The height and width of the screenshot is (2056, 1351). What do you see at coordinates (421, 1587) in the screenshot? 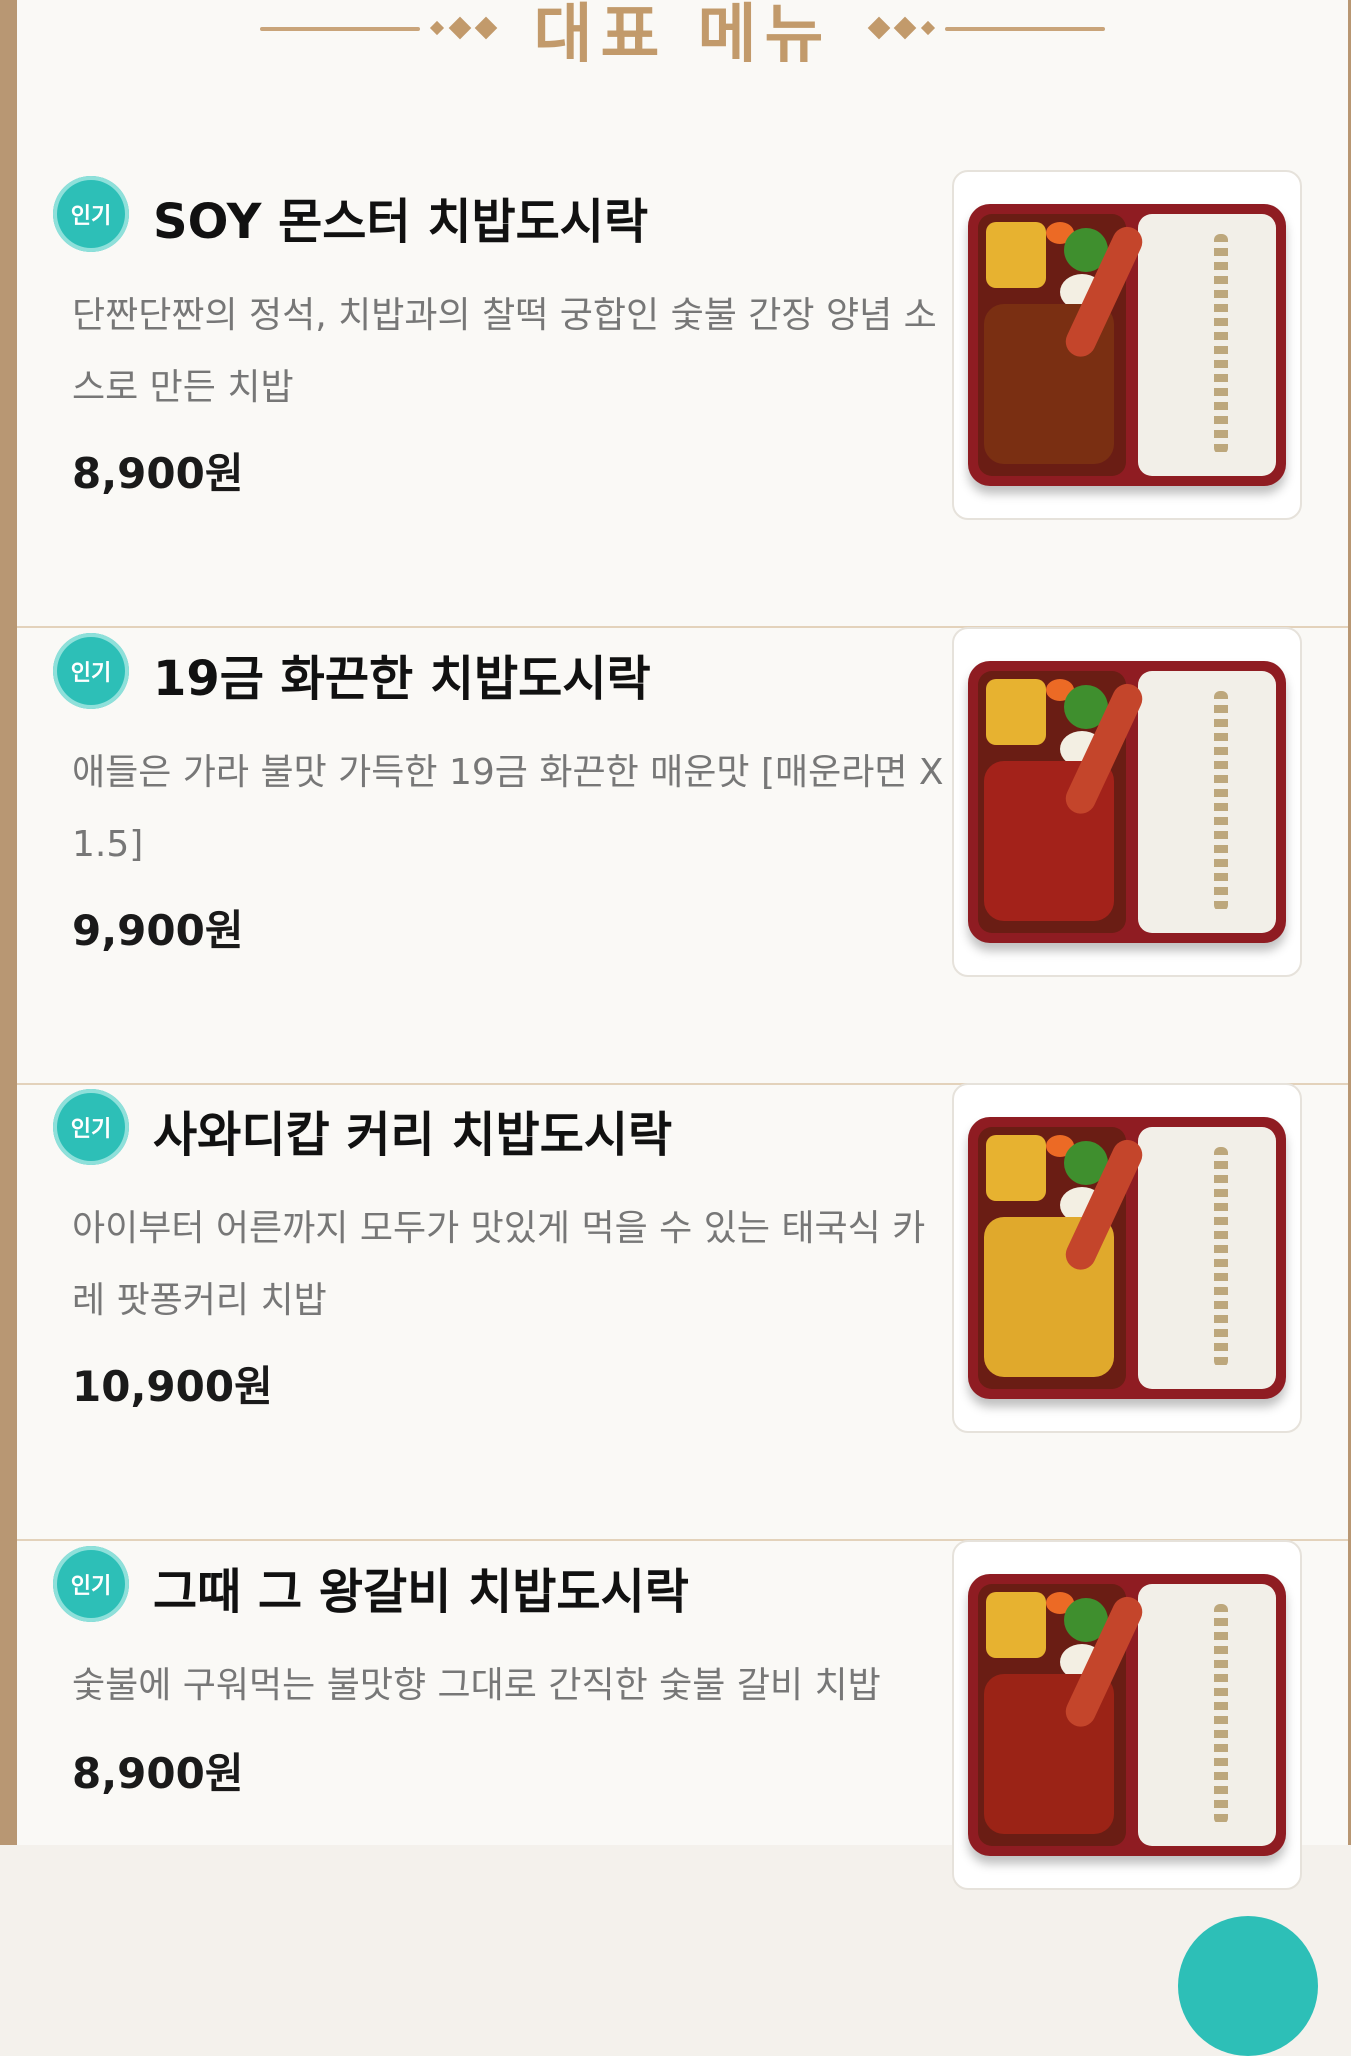
I see `menu-item-name: 그때 그 왕갈비 치밥도시락` at bounding box center [421, 1587].